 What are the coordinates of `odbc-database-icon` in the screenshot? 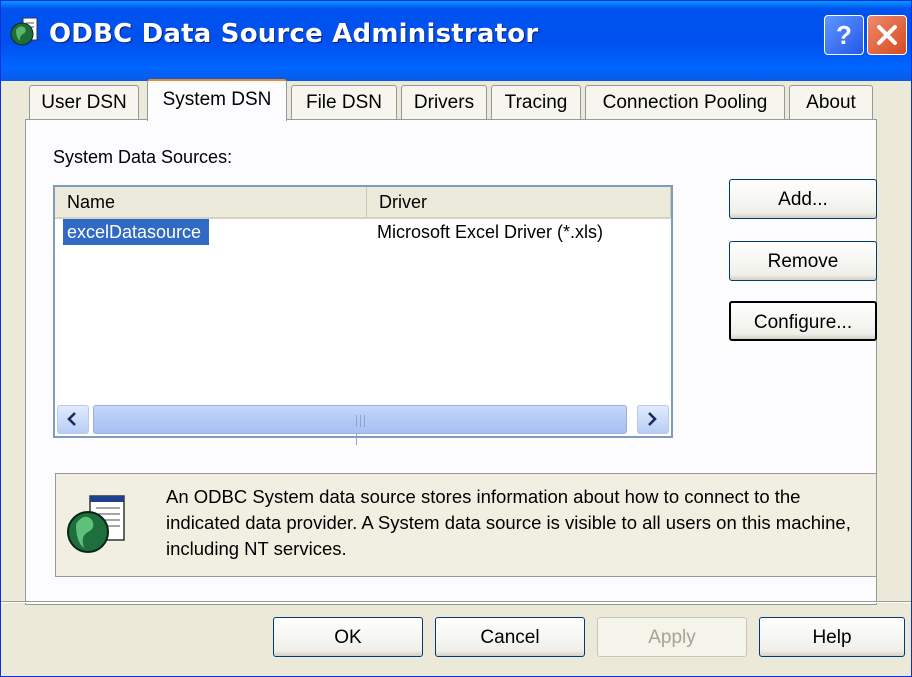 It's located at (96, 524).